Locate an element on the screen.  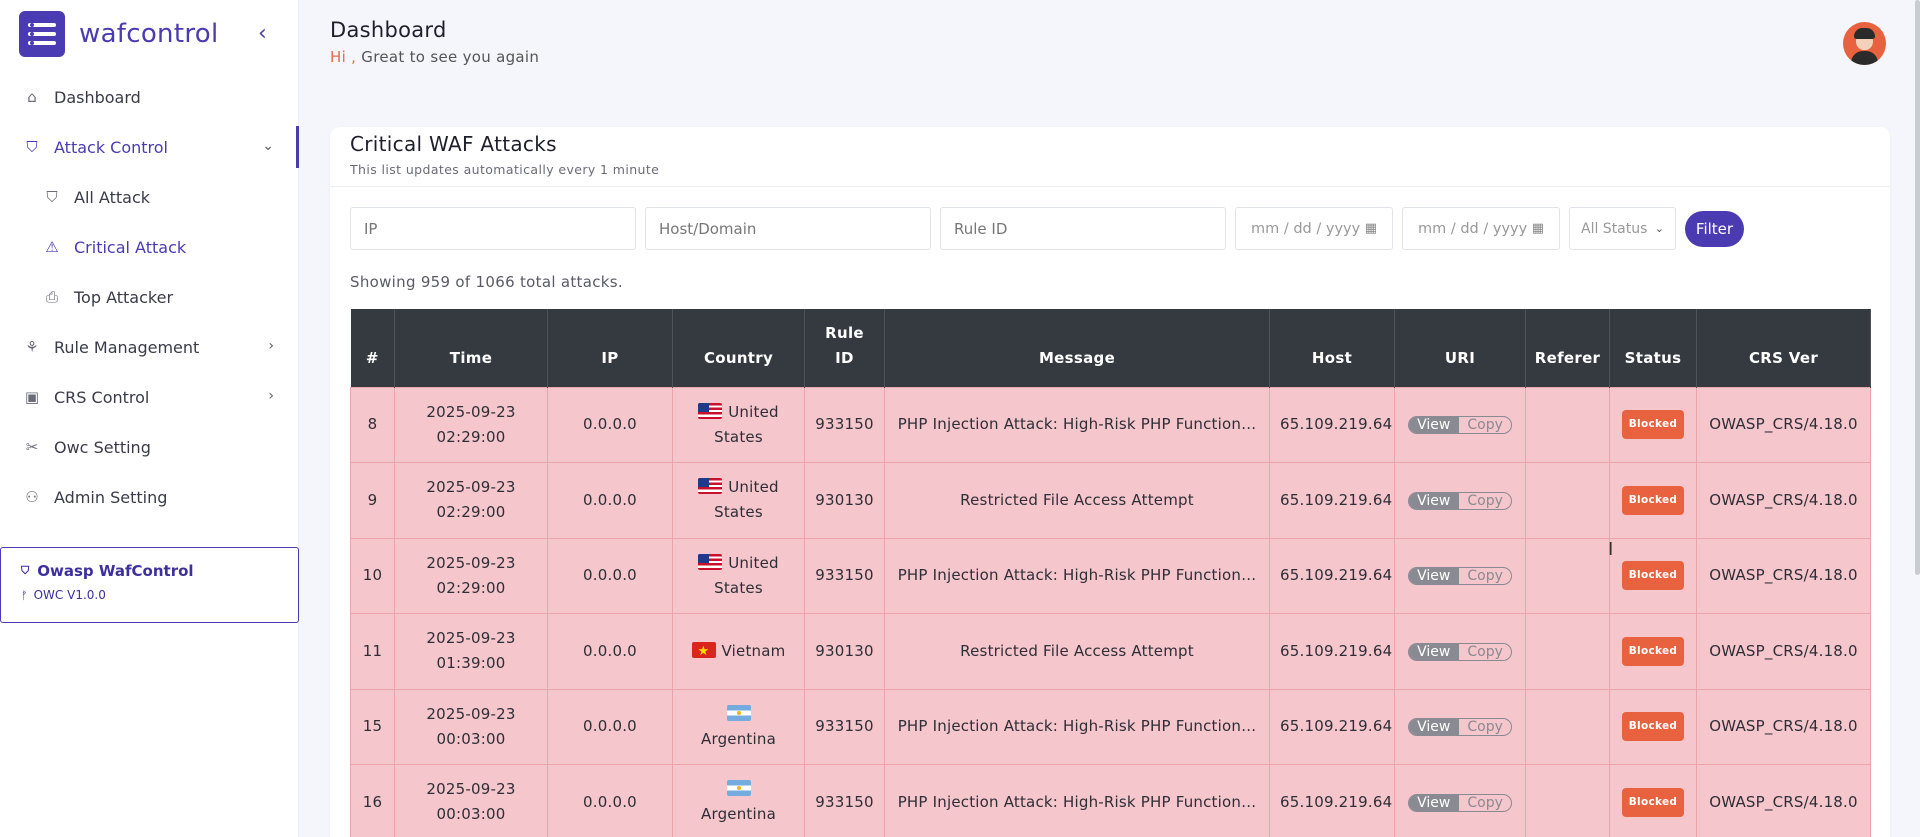
col-header-message: Message is located at coordinates (1077, 348).